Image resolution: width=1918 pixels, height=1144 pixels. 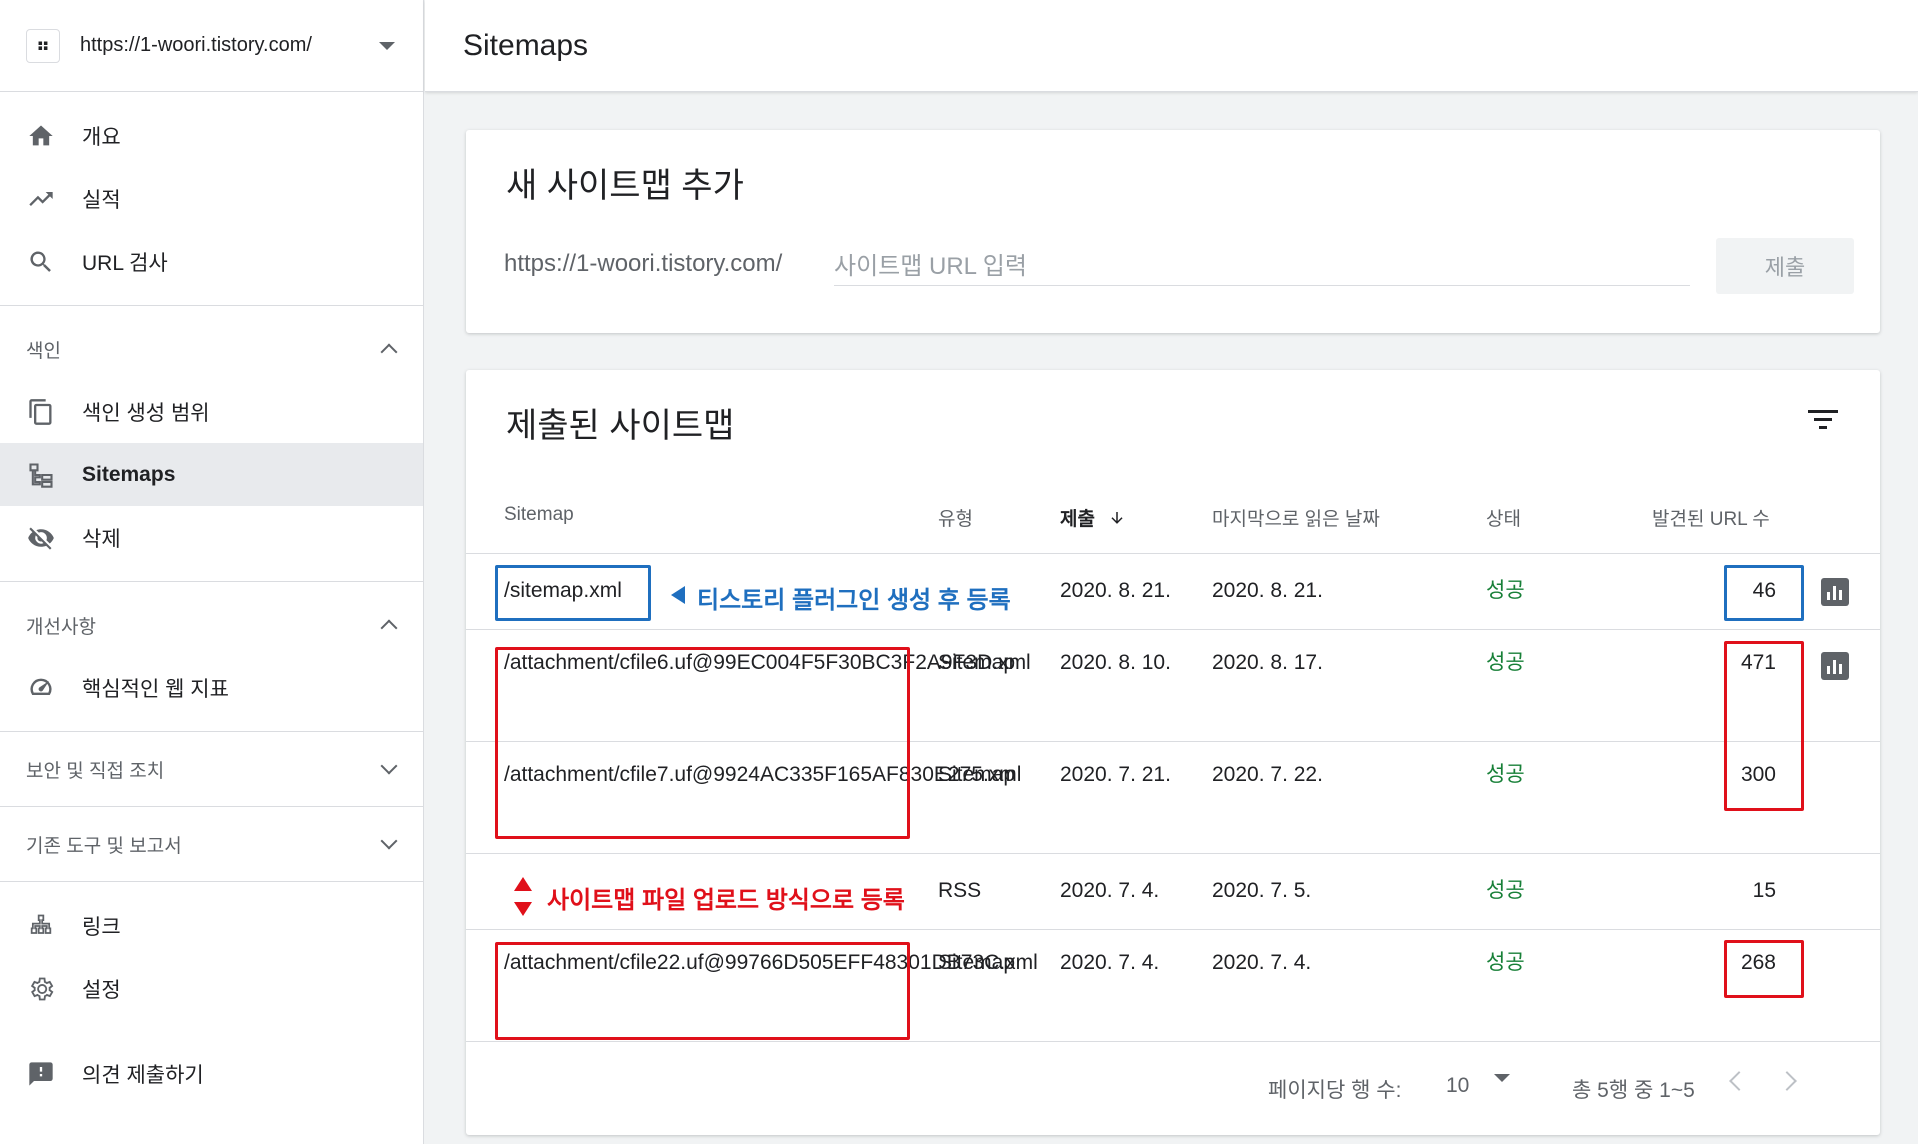 What do you see at coordinates (1633, 1090) in the screenshot?
I see `pagination-range: 총 5행 중 1~5` at bounding box center [1633, 1090].